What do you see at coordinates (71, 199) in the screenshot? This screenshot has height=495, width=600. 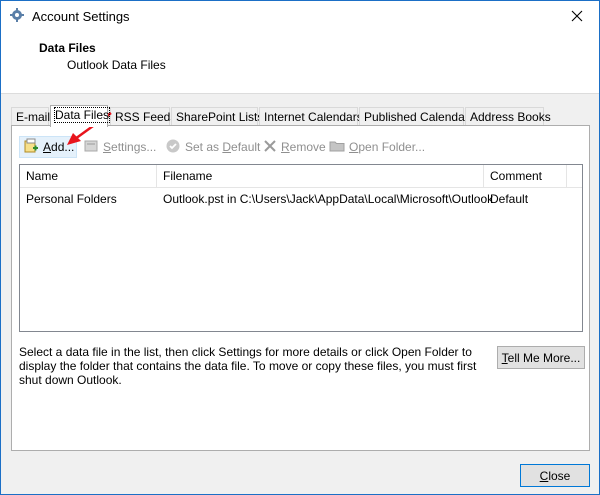 I see `row-name: Personal Folders` at bounding box center [71, 199].